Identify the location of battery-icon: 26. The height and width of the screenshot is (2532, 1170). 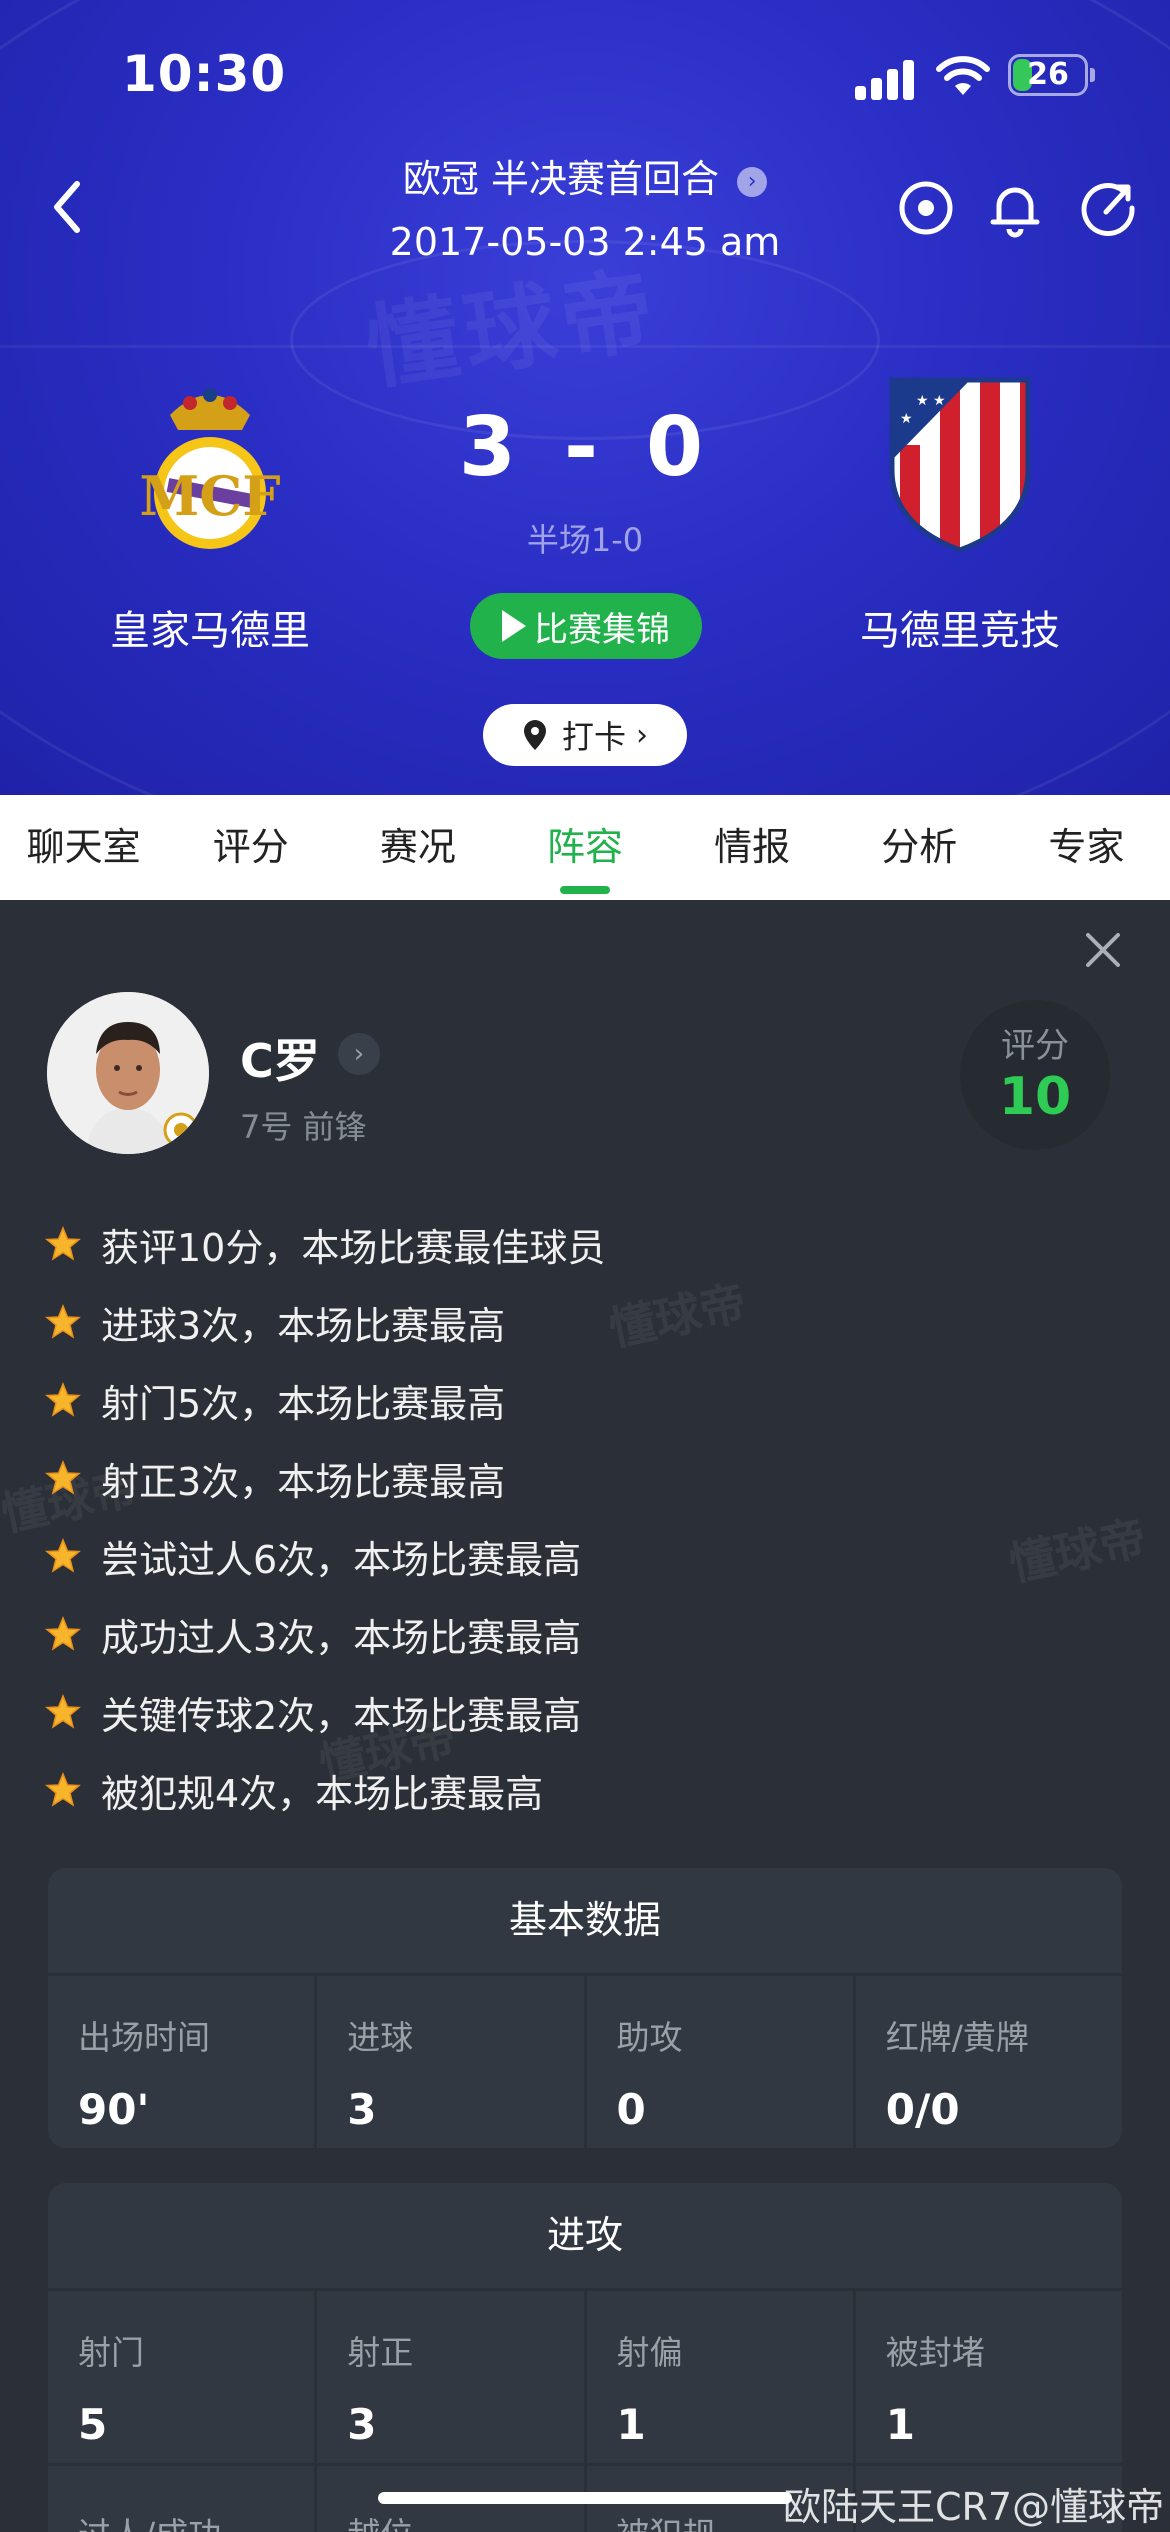
(1048, 75).